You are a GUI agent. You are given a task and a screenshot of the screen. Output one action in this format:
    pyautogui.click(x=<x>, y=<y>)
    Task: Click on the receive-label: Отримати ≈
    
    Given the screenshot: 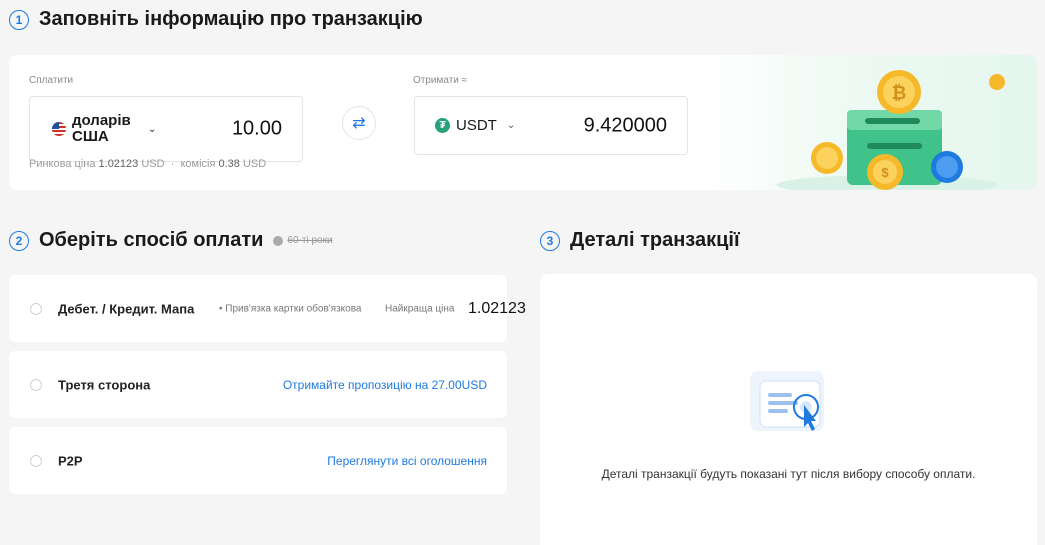 What is the action you would take?
    pyautogui.click(x=440, y=80)
    